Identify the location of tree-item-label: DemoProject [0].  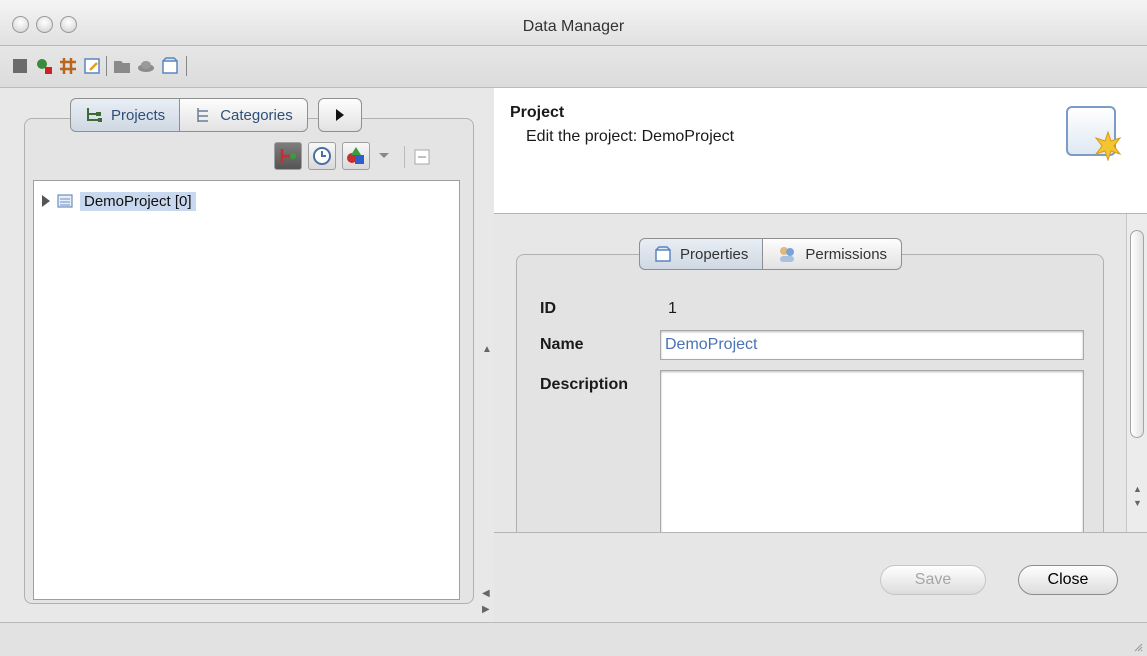
(138, 201).